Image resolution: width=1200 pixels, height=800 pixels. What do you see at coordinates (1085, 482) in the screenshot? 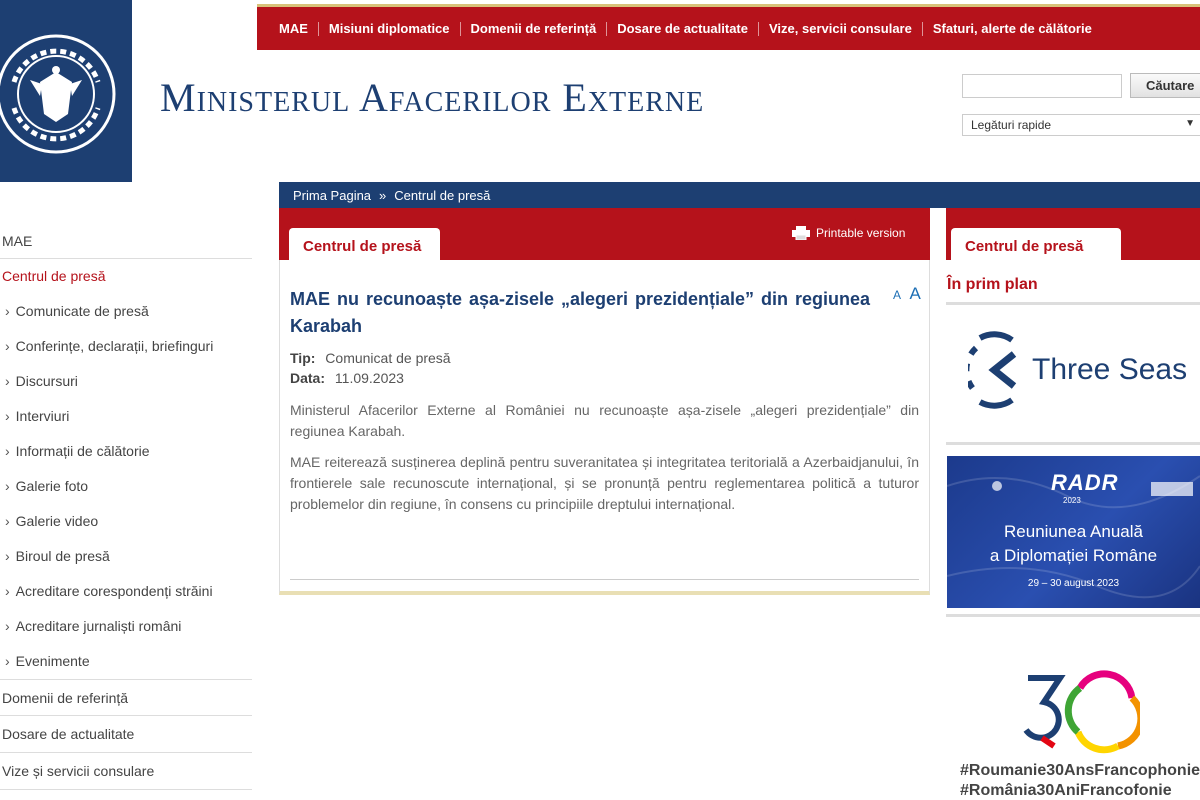
I see `radr-logo: RADR` at bounding box center [1085, 482].